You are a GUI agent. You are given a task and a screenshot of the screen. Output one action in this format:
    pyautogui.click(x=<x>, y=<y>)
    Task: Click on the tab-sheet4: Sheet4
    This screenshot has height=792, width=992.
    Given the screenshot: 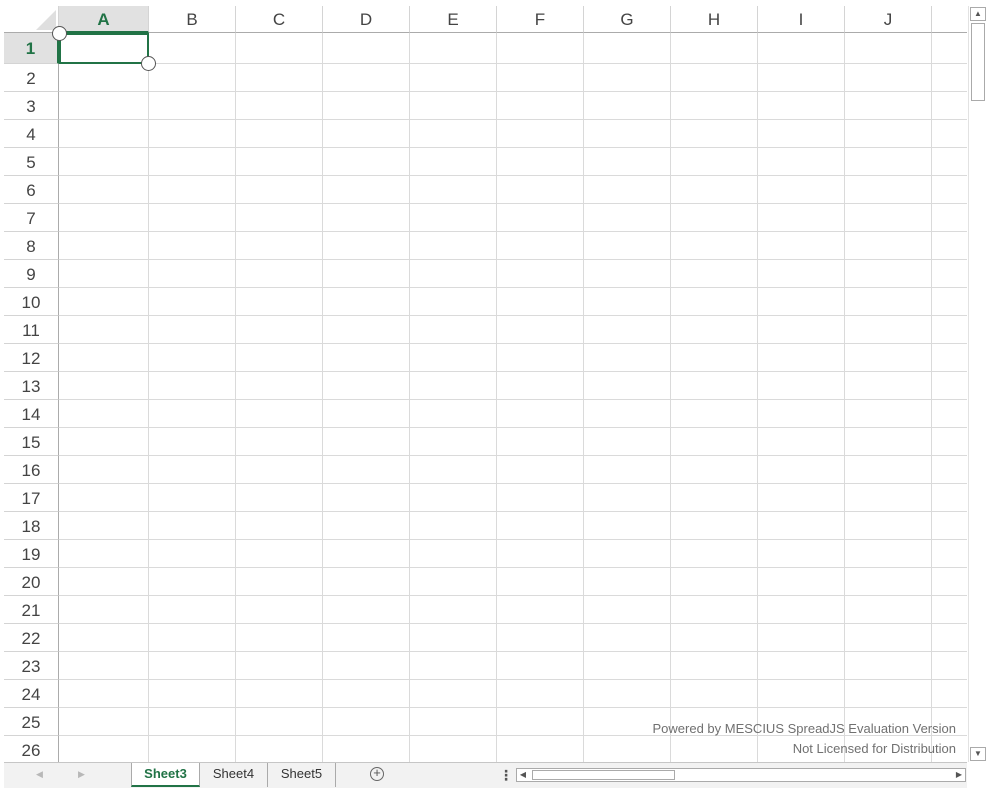 What is the action you would take?
    pyautogui.click(x=234, y=775)
    